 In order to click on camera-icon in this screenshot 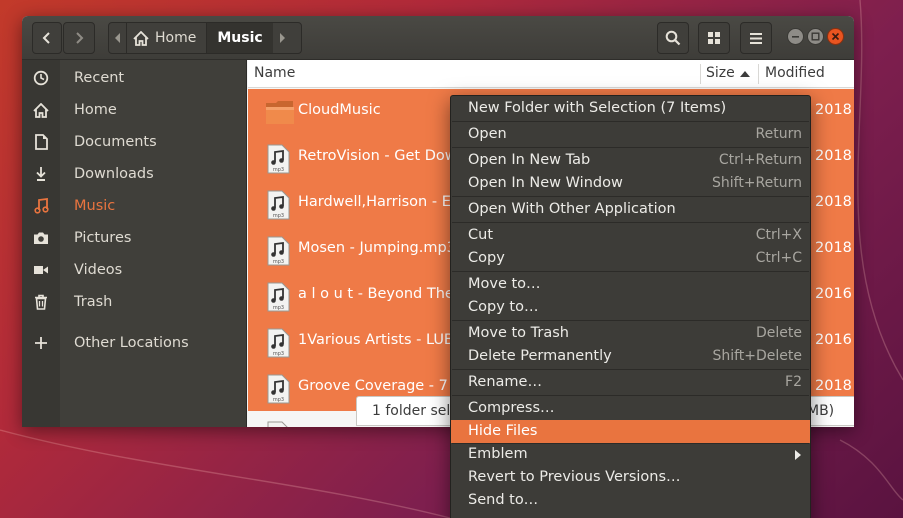, I will do `click(41, 238)`.